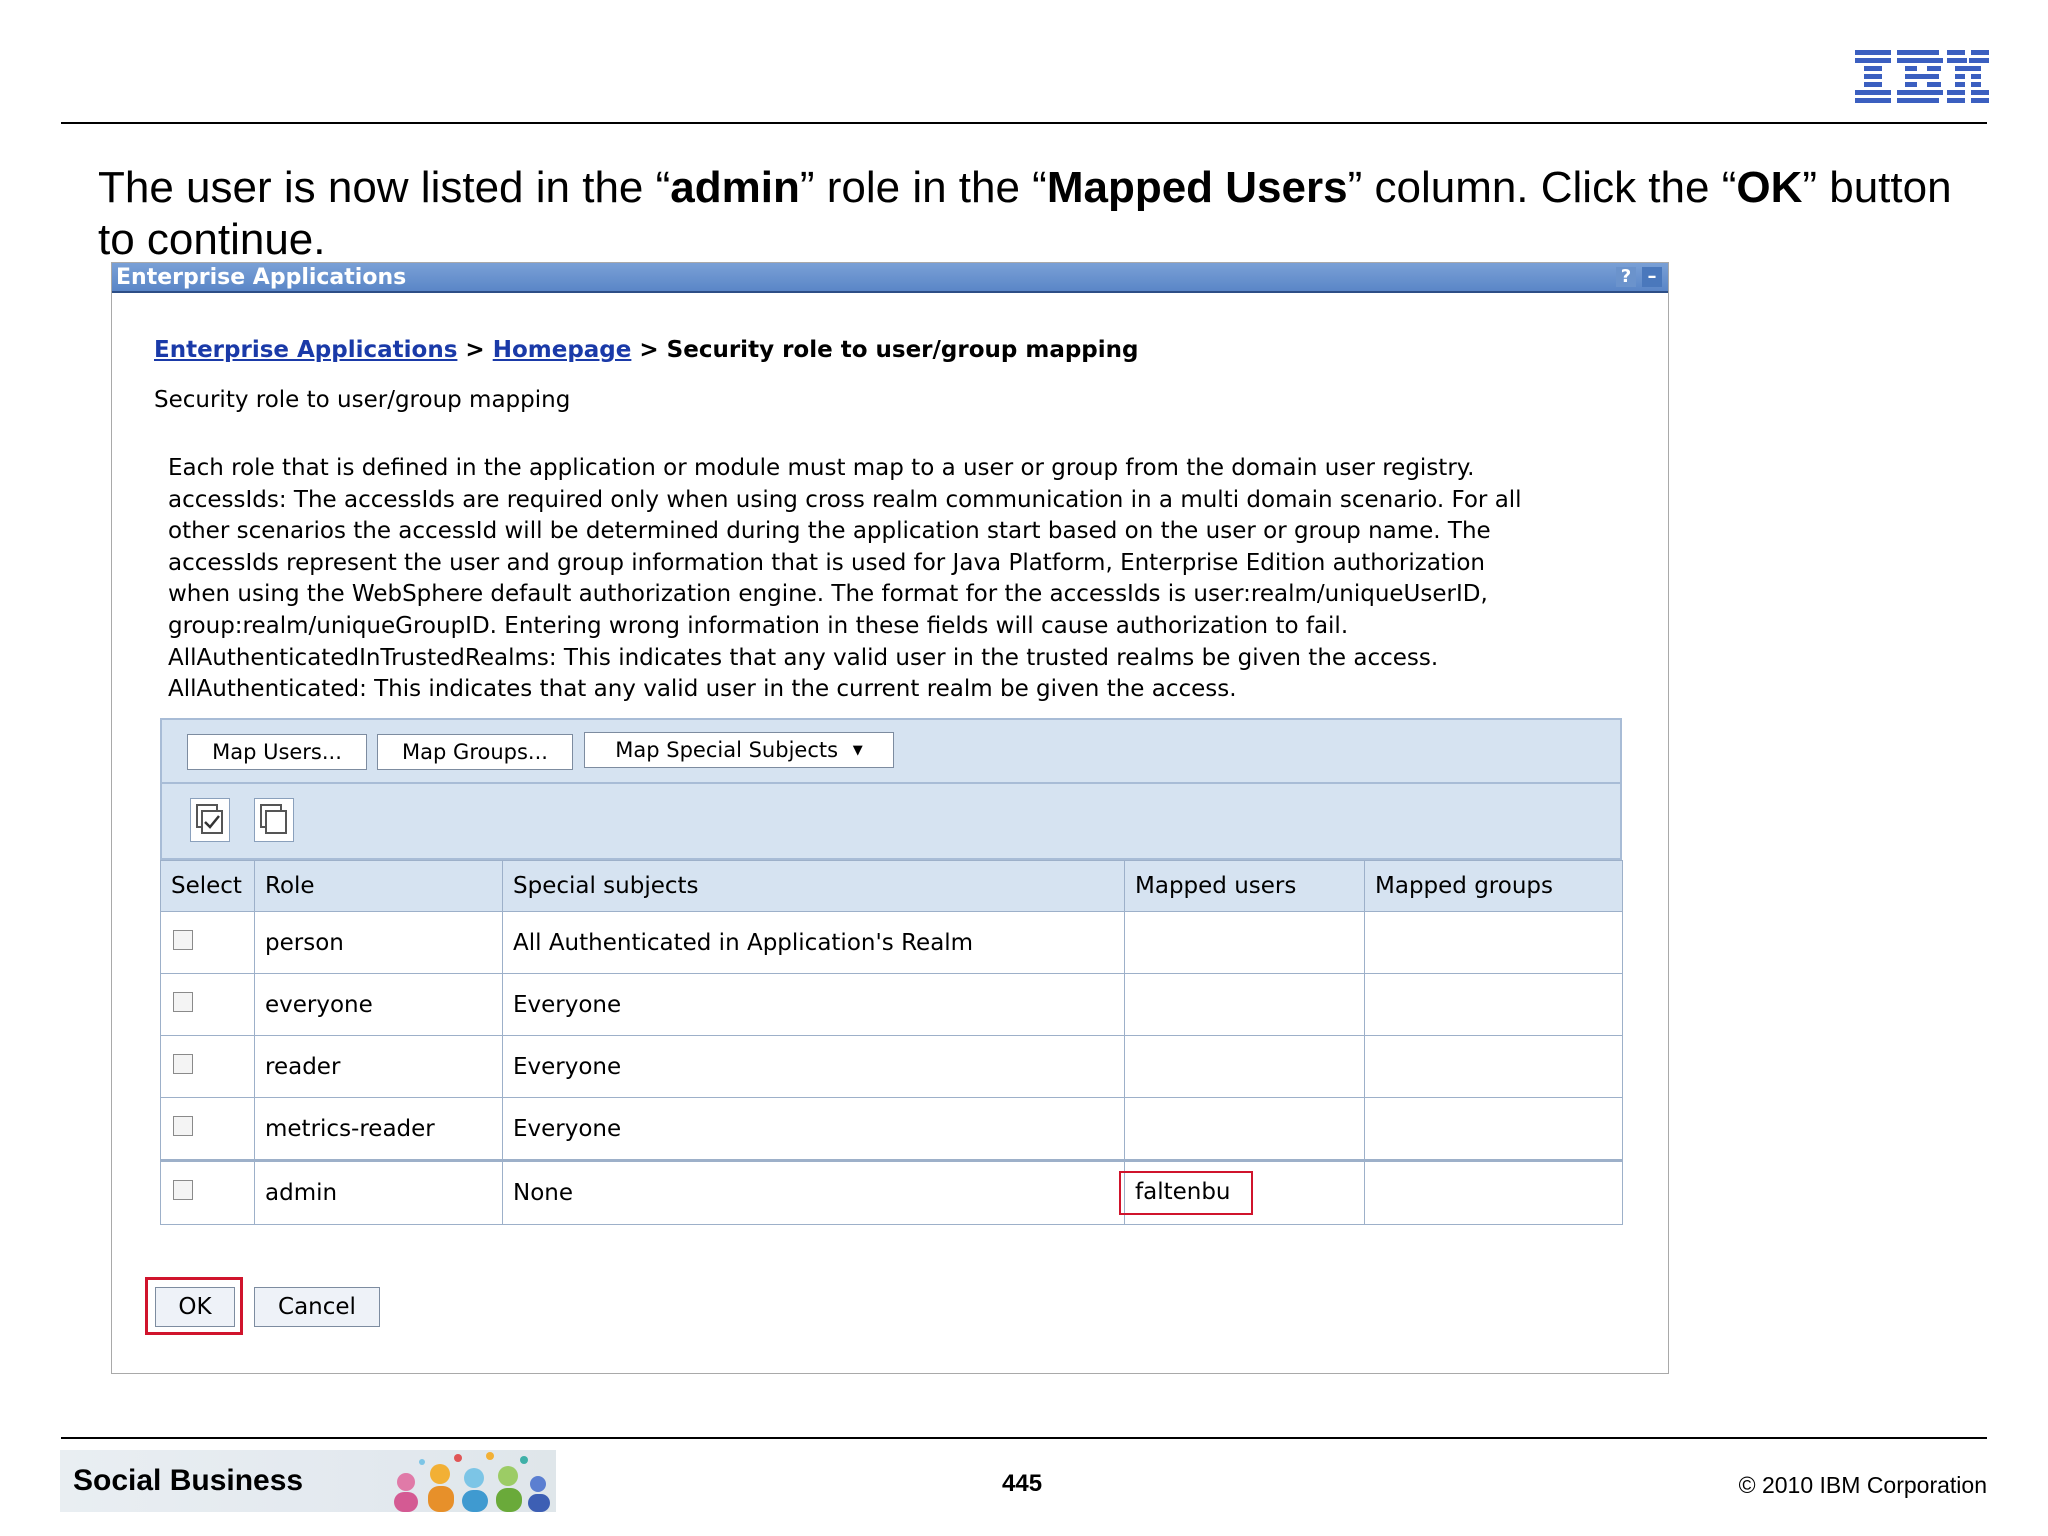 The image size is (2048, 1536). Describe the element at coordinates (813, 886) in the screenshot. I see `column-header-special-subjects: Special subjects` at that location.